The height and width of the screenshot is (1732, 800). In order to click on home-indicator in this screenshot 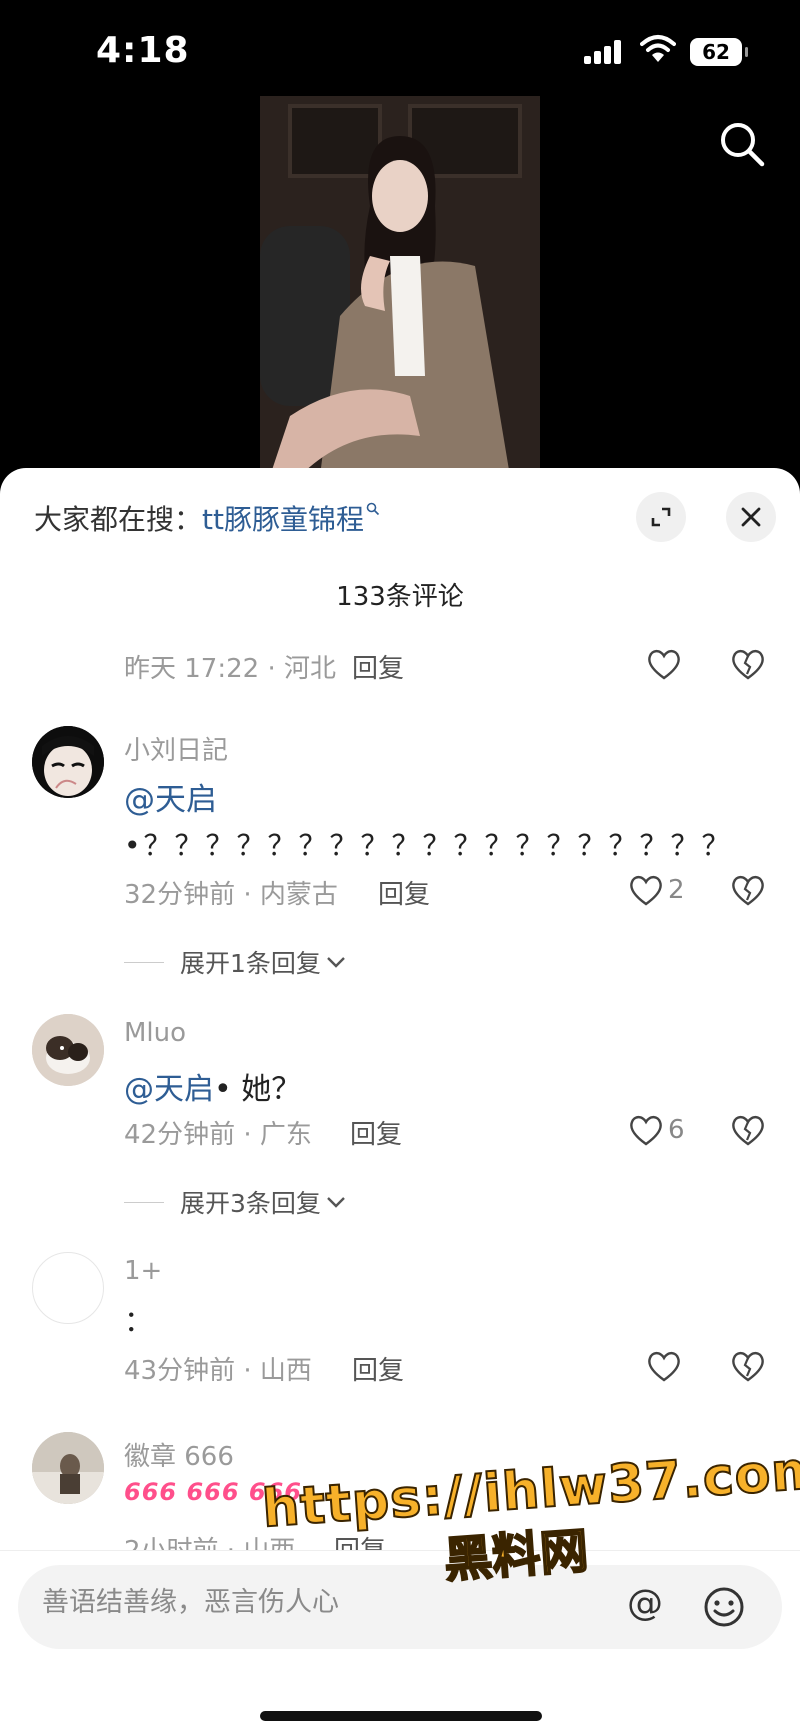, I will do `click(401, 1716)`.